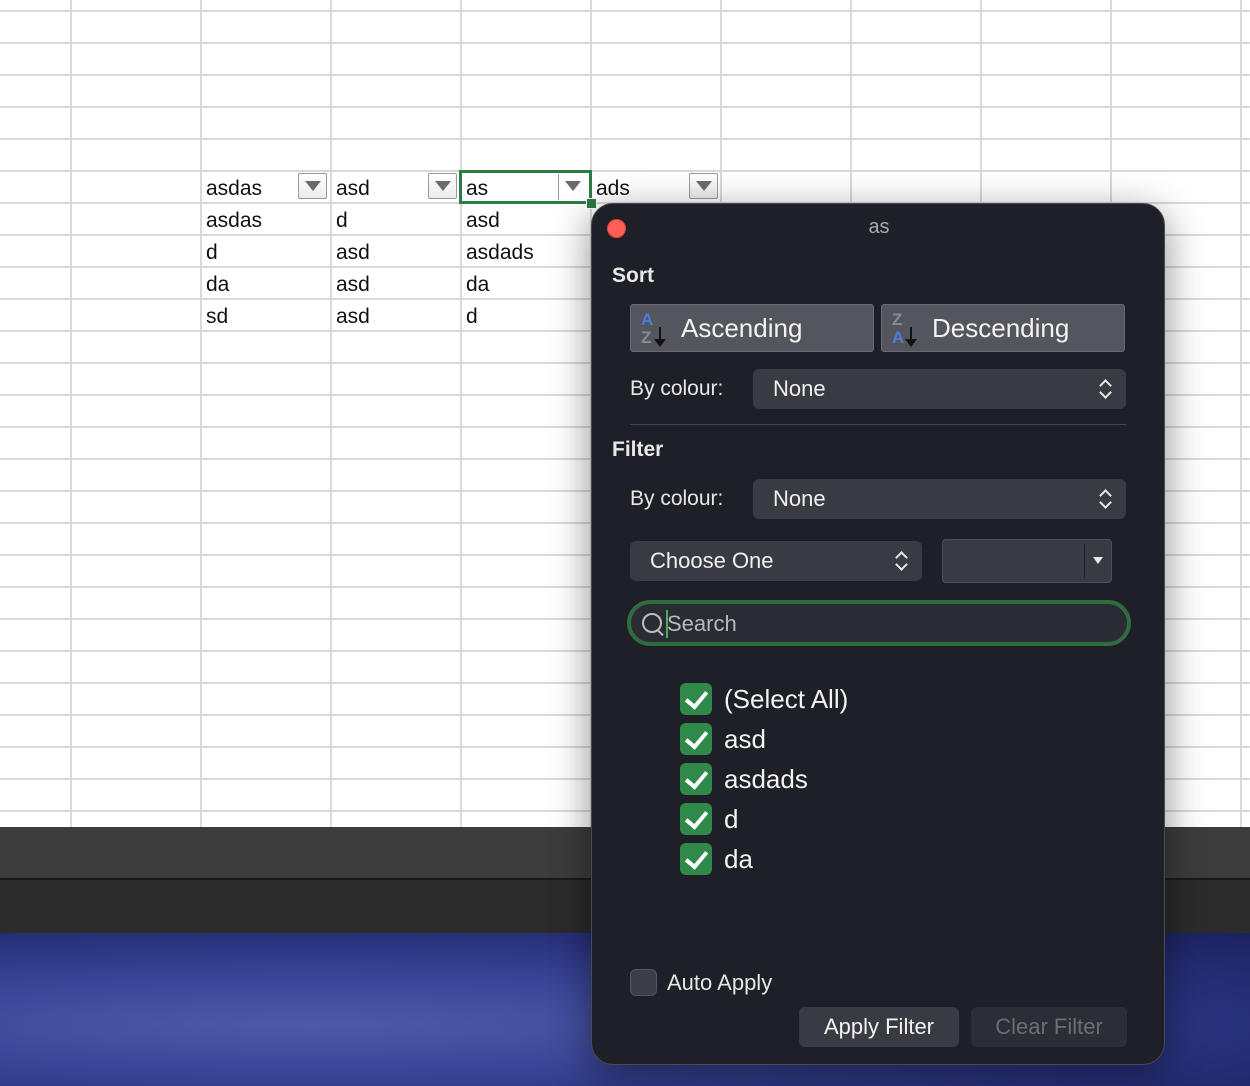 The width and height of the screenshot is (1250, 1086). Describe the element at coordinates (652, 623) in the screenshot. I see `search-icon` at that location.